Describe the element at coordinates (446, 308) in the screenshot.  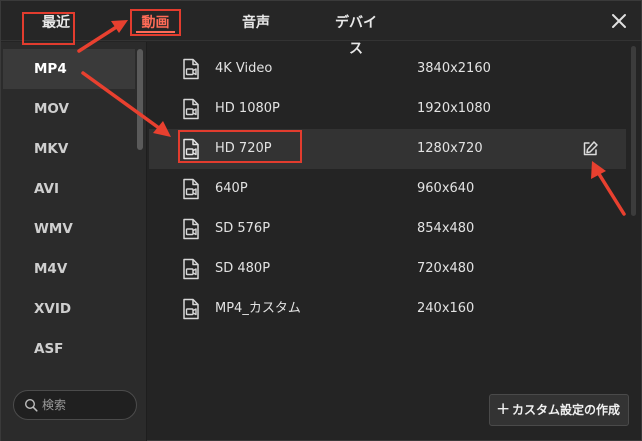
I see `preset-resolution: 240x160` at that location.